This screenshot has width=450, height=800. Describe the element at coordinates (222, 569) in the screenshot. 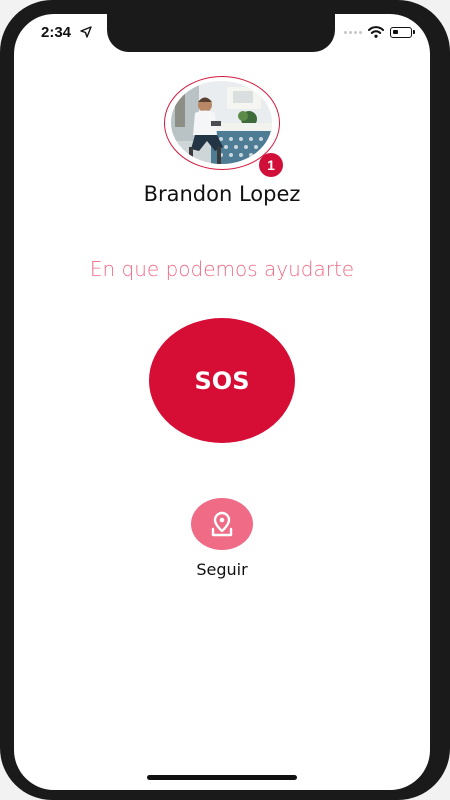

I see `follow-label: Seguir` at that location.